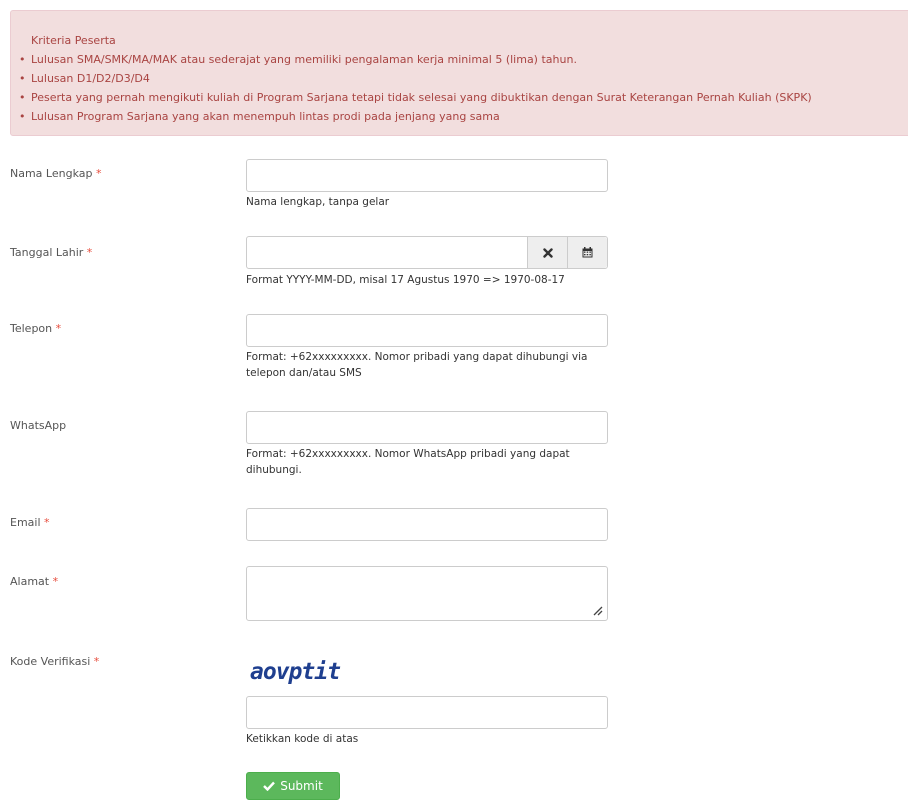 The height and width of the screenshot is (800, 908). What do you see at coordinates (301, 786) in the screenshot?
I see `submit-label: Submit` at bounding box center [301, 786].